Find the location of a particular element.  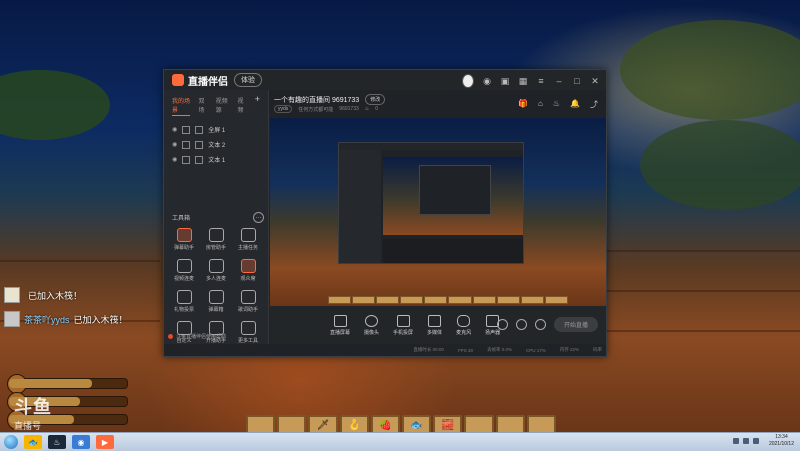

tool-item: 更多工具 is located at coordinates (248, 332).